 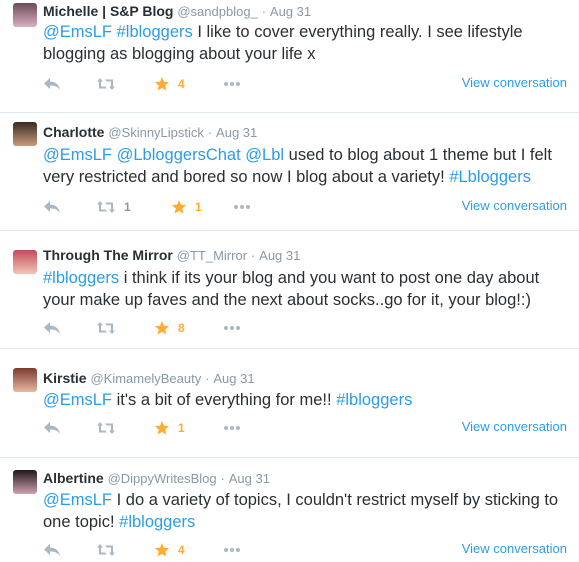 I want to click on tweet-header: Through The Mirror @TT_Mirror · Aug 31, so click(x=171, y=255).